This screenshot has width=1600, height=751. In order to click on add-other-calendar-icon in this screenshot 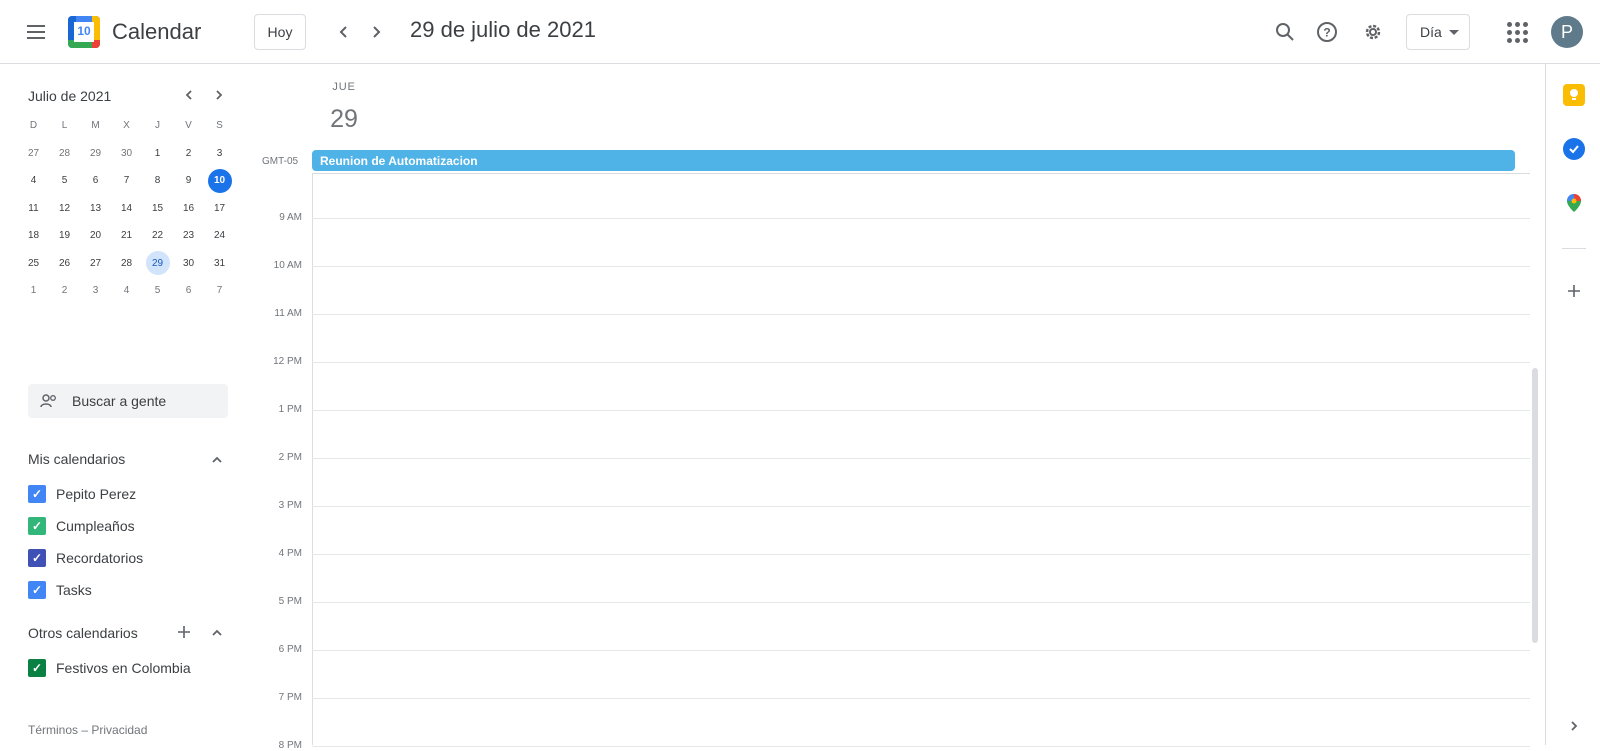, I will do `click(184, 632)`.